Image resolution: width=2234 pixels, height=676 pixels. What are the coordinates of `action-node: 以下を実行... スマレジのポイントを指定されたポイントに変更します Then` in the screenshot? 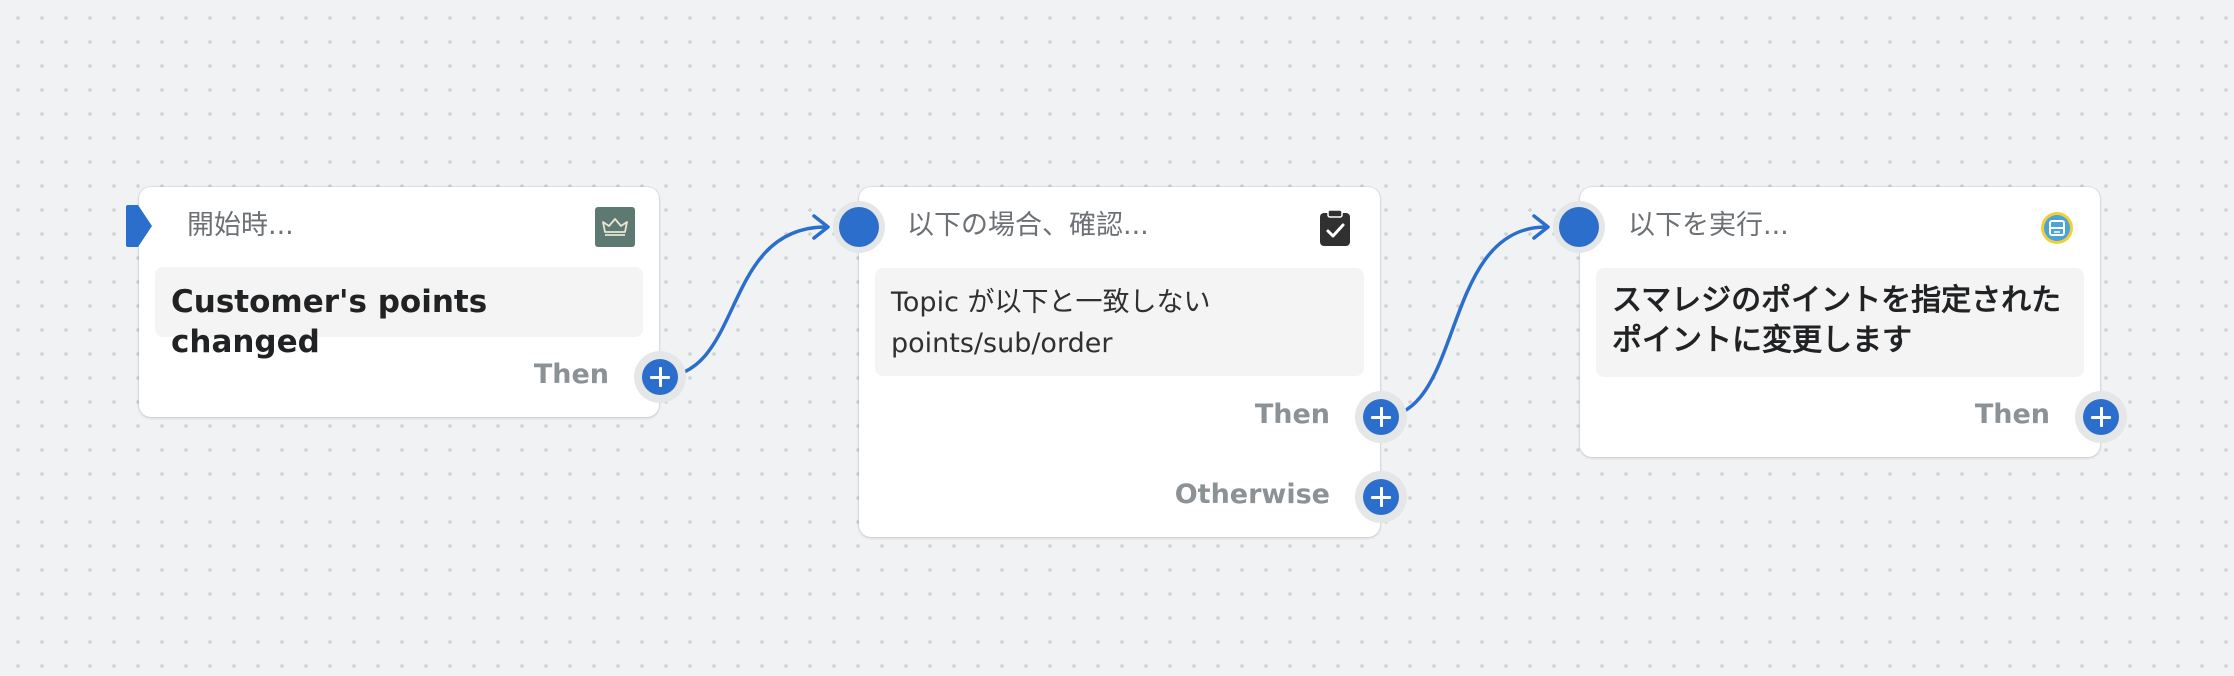 It's located at (1840, 322).